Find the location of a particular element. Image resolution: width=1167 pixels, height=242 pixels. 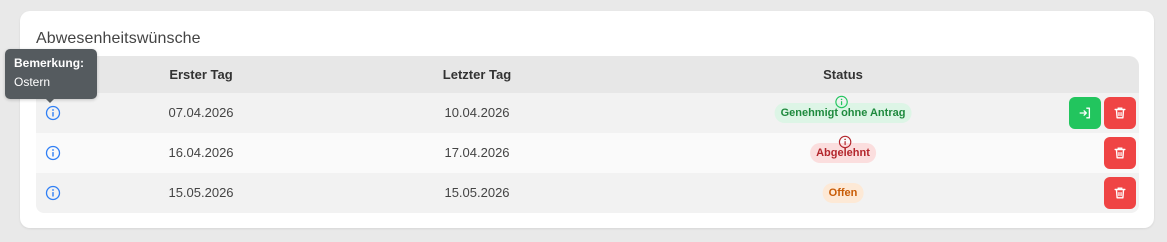

table-header: Erster Tag Letzter Tag Status is located at coordinates (587, 74).